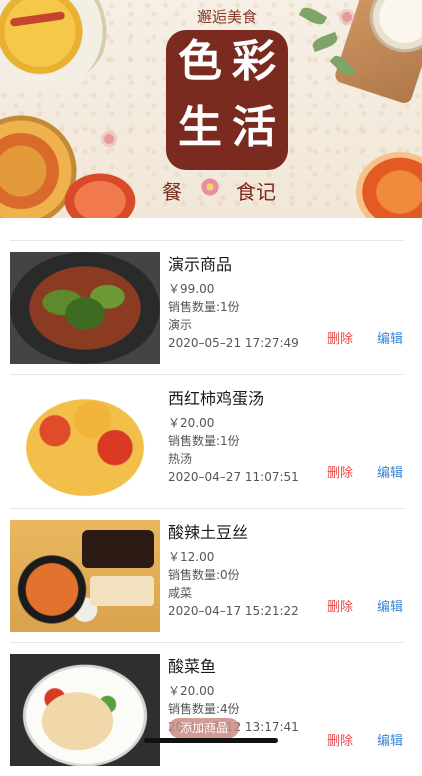 The height and width of the screenshot is (776, 422). What do you see at coordinates (204, 728) in the screenshot?
I see `add-product-button: 添加商品` at bounding box center [204, 728].